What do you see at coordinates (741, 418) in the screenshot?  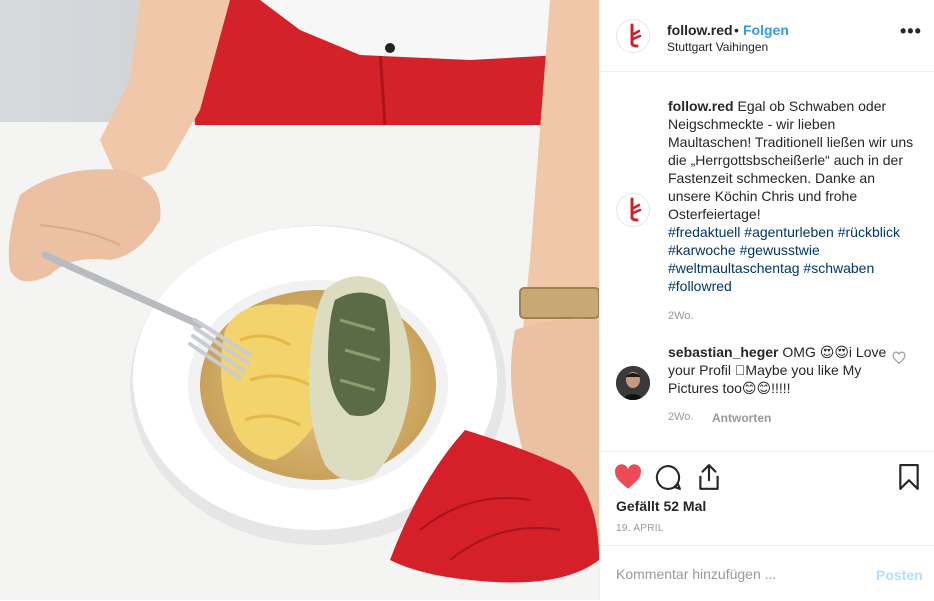 I see `reply-button: Antworten` at bounding box center [741, 418].